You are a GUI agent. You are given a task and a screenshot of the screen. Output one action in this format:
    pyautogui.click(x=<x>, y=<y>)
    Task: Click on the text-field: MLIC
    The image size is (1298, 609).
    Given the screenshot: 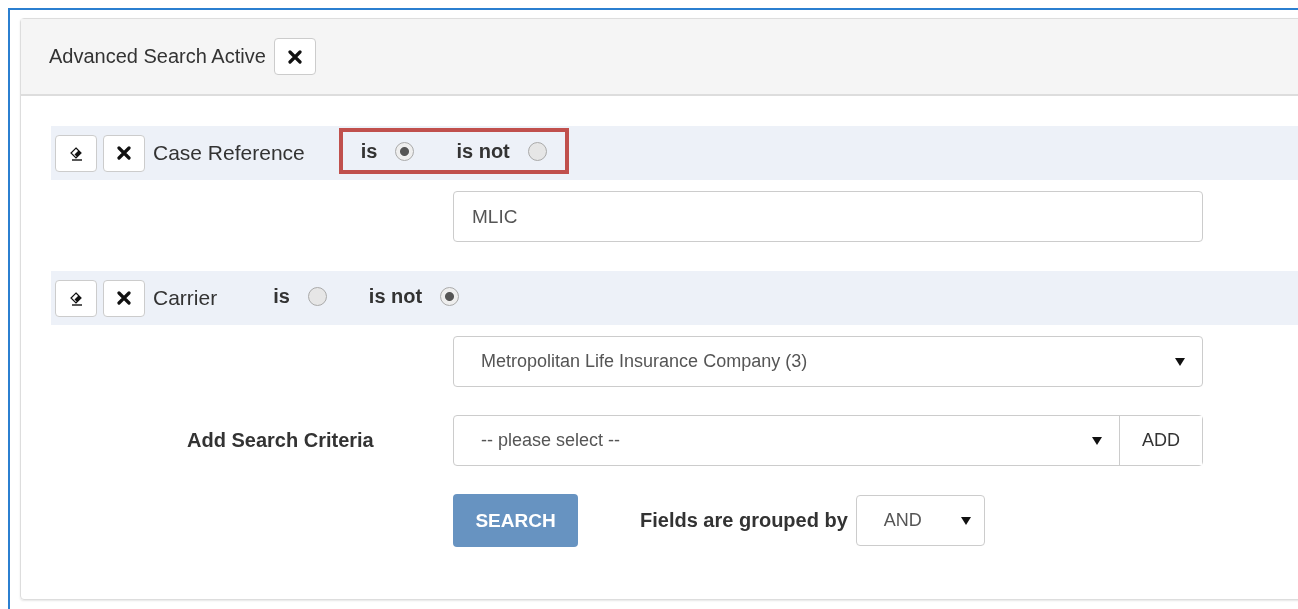 What is the action you would take?
    pyautogui.click(x=828, y=216)
    